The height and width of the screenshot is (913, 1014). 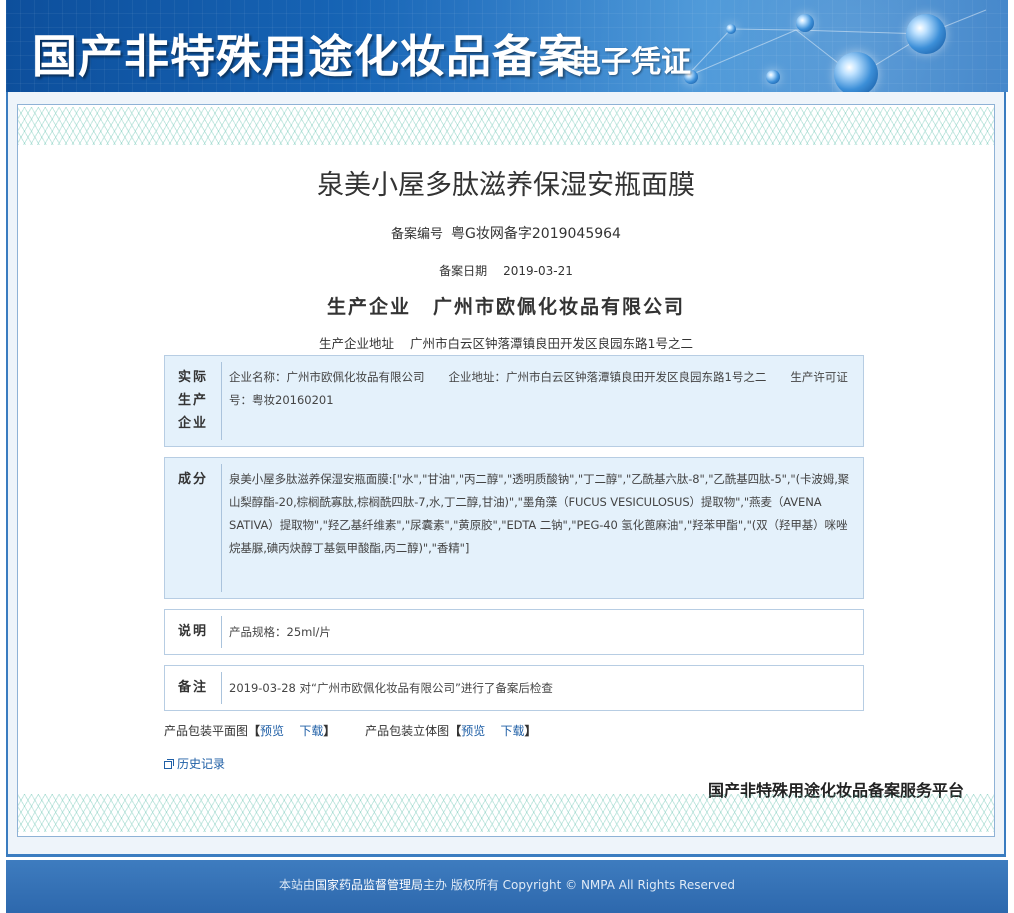 What do you see at coordinates (607, 377) in the screenshot?
I see `actual-producer-address: 企业地址：广州市白云区钟落潭镇良田开发区良园东路1号之二` at bounding box center [607, 377].